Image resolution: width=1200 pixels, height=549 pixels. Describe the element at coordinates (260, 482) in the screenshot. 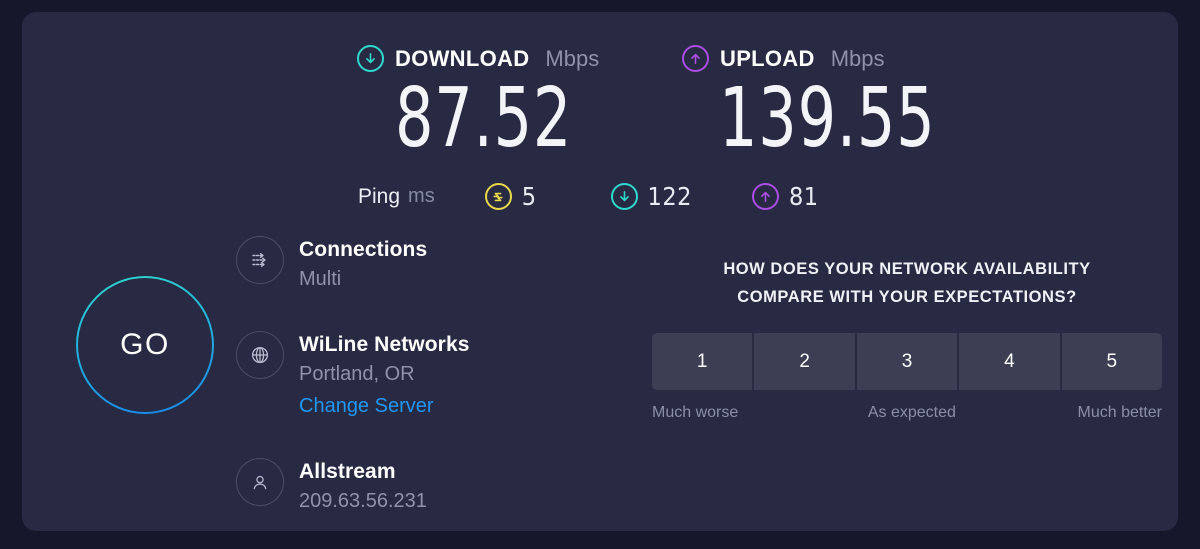

I see `person-icon` at that location.